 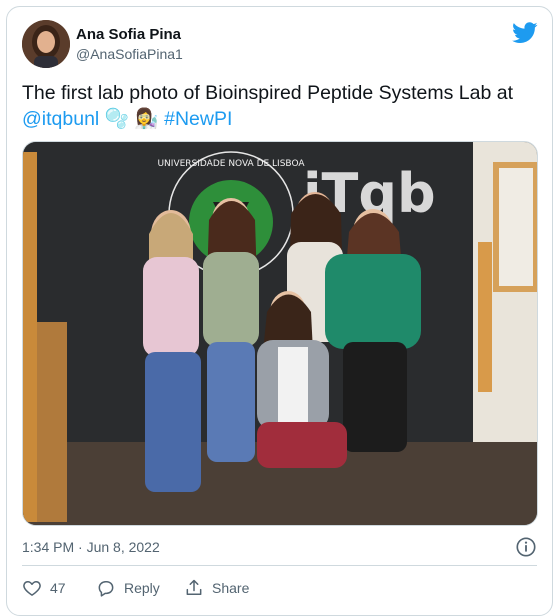 I want to click on divider, so click(x=279, y=565).